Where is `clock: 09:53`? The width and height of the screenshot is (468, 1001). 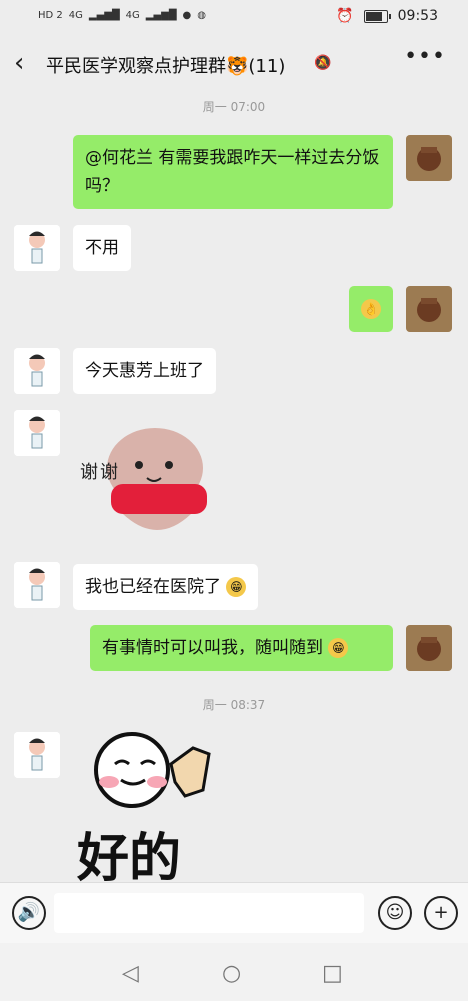 clock: 09:53 is located at coordinates (417, 16).